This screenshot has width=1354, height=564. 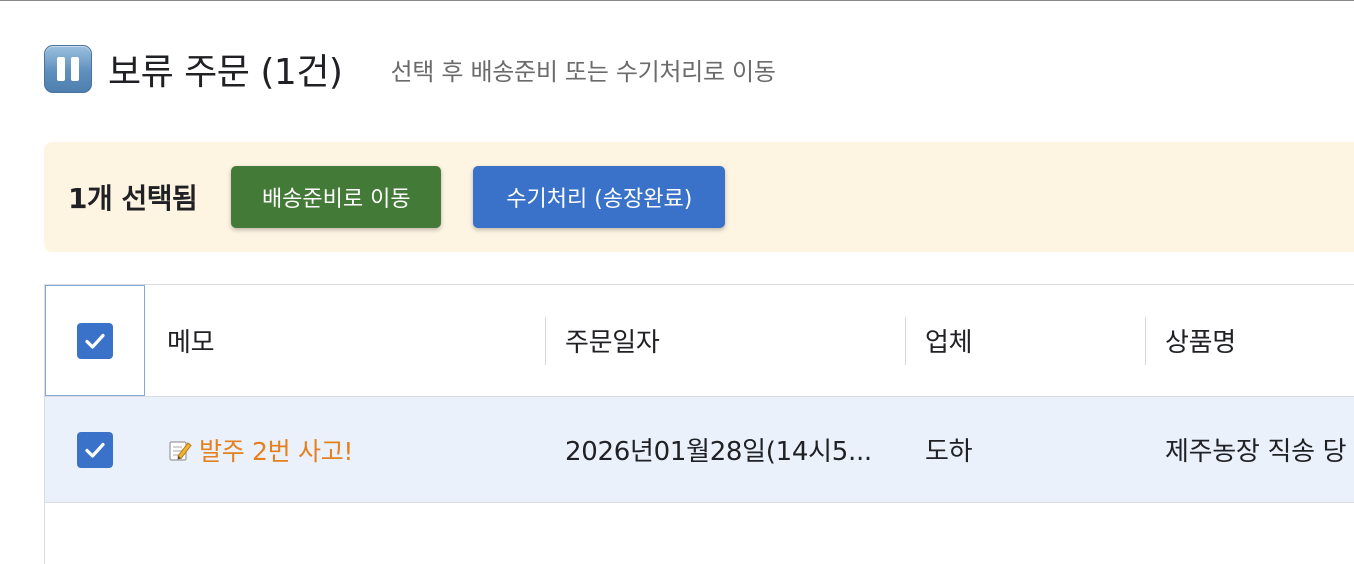 What do you see at coordinates (1025, 340) in the screenshot?
I see `column-header-vendor: 업체` at bounding box center [1025, 340].